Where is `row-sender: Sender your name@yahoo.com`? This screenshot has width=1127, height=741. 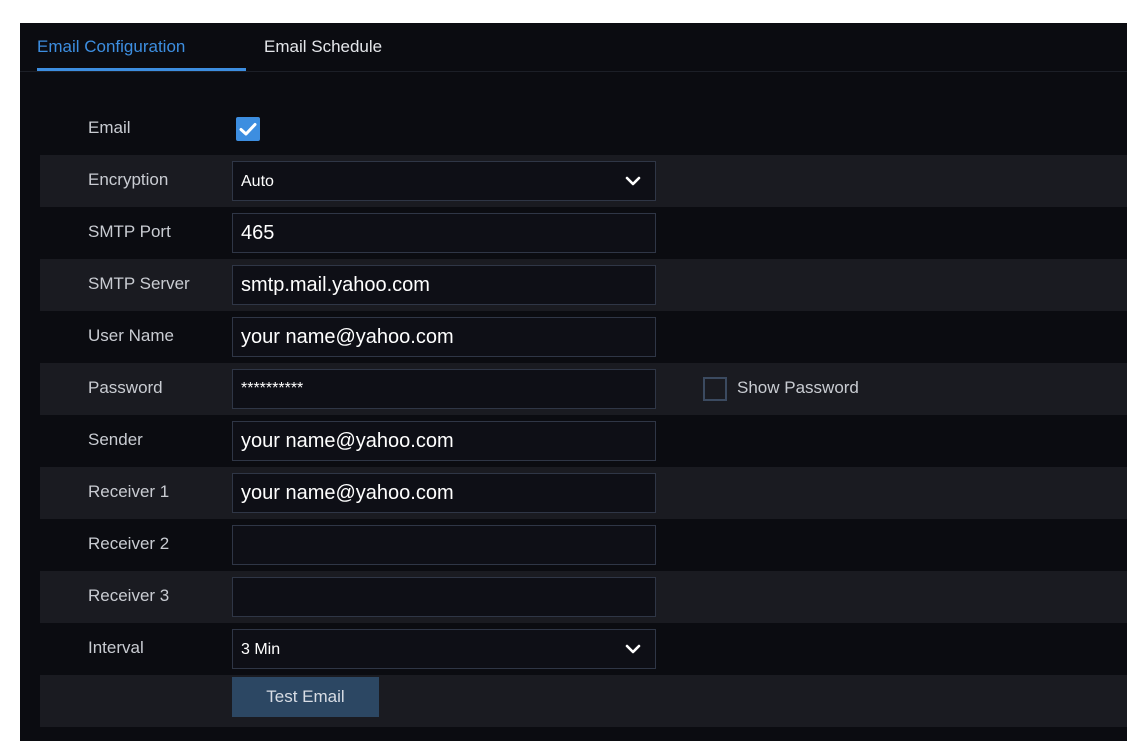
row-sender: Sender your name@yahoo.com is located at coordinates (583, 441).